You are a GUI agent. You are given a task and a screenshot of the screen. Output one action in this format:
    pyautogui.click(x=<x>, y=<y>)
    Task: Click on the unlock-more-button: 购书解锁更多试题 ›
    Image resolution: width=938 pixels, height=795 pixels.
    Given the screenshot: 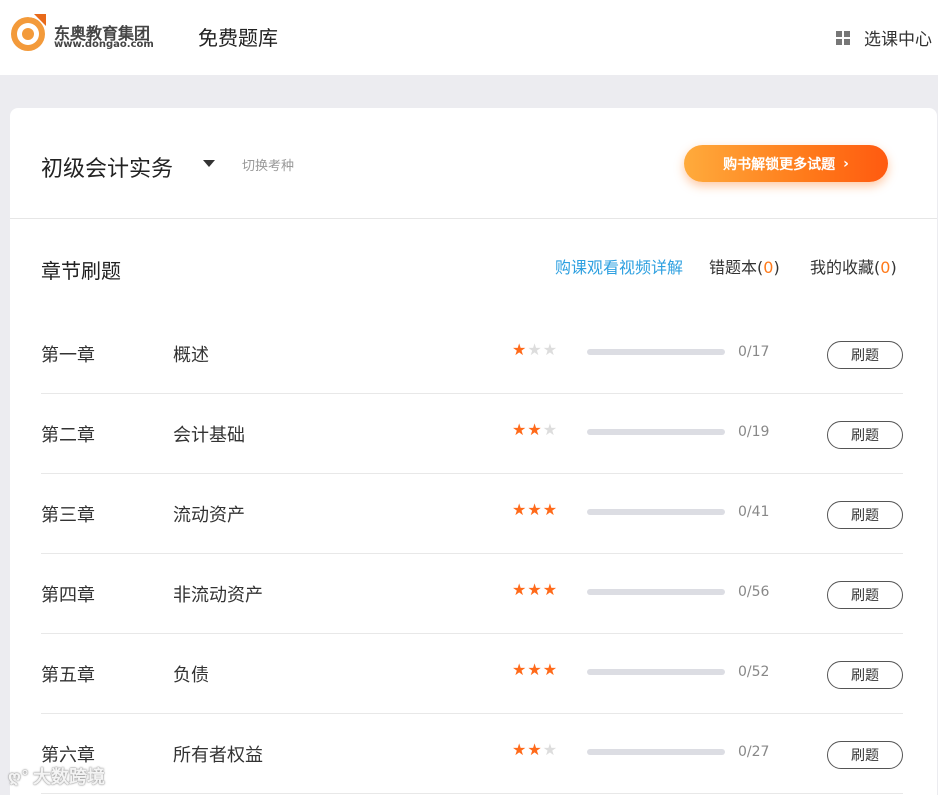 What is the action you would take?
    pyautogui.click(x=786, y=163)
    